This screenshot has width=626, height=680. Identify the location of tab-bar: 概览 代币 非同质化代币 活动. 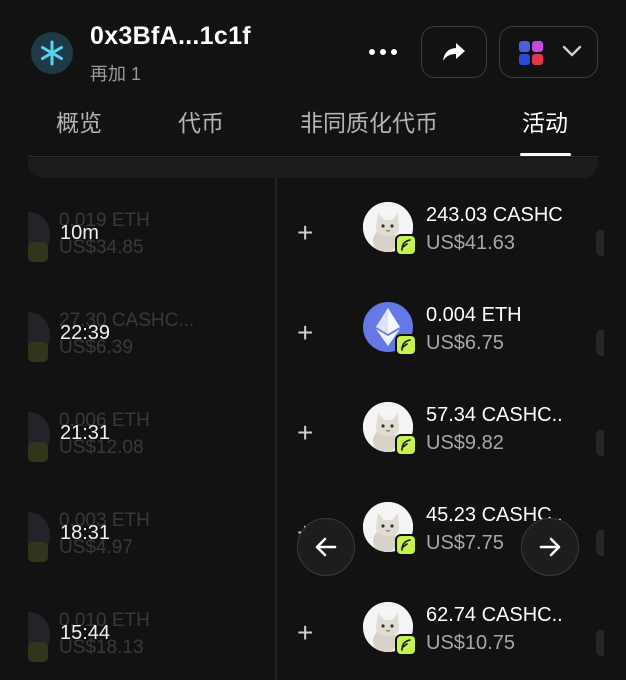
(313, 127).